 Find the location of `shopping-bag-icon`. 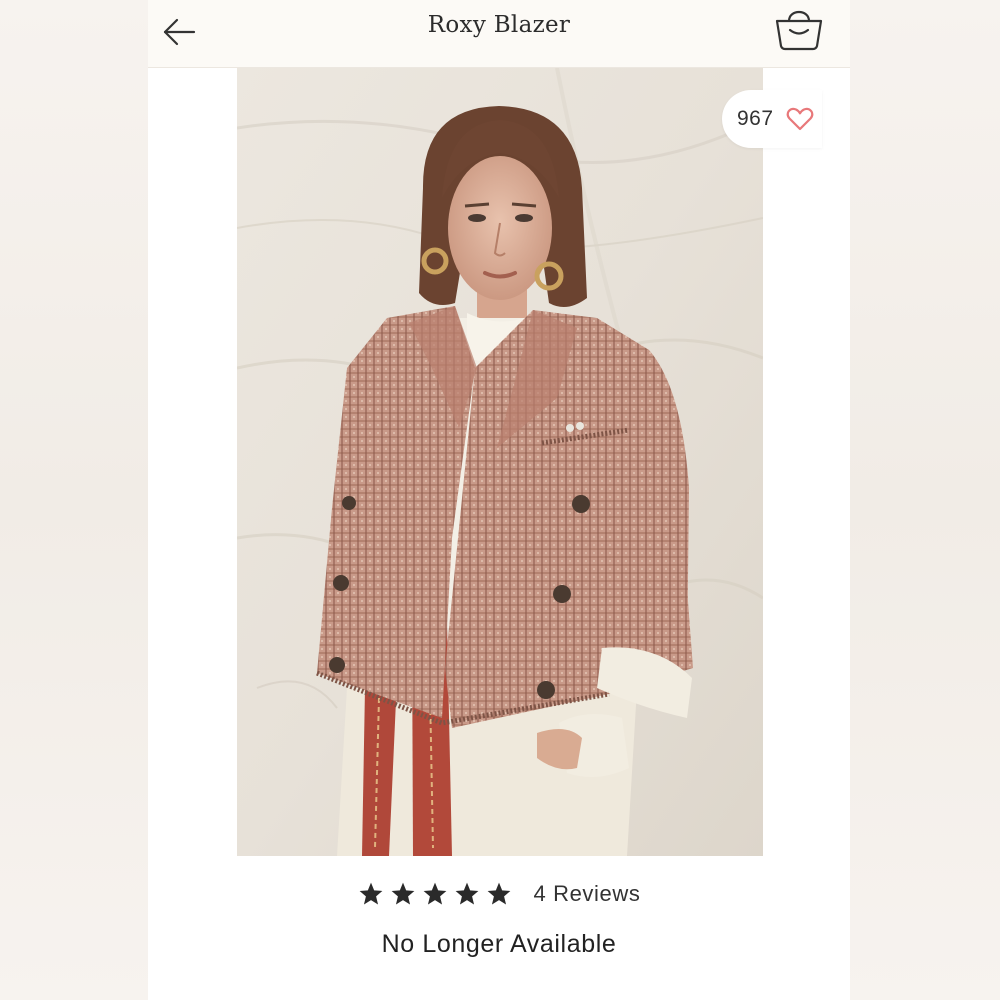

shopping-bag-icon is located at coordinates (799, 30).